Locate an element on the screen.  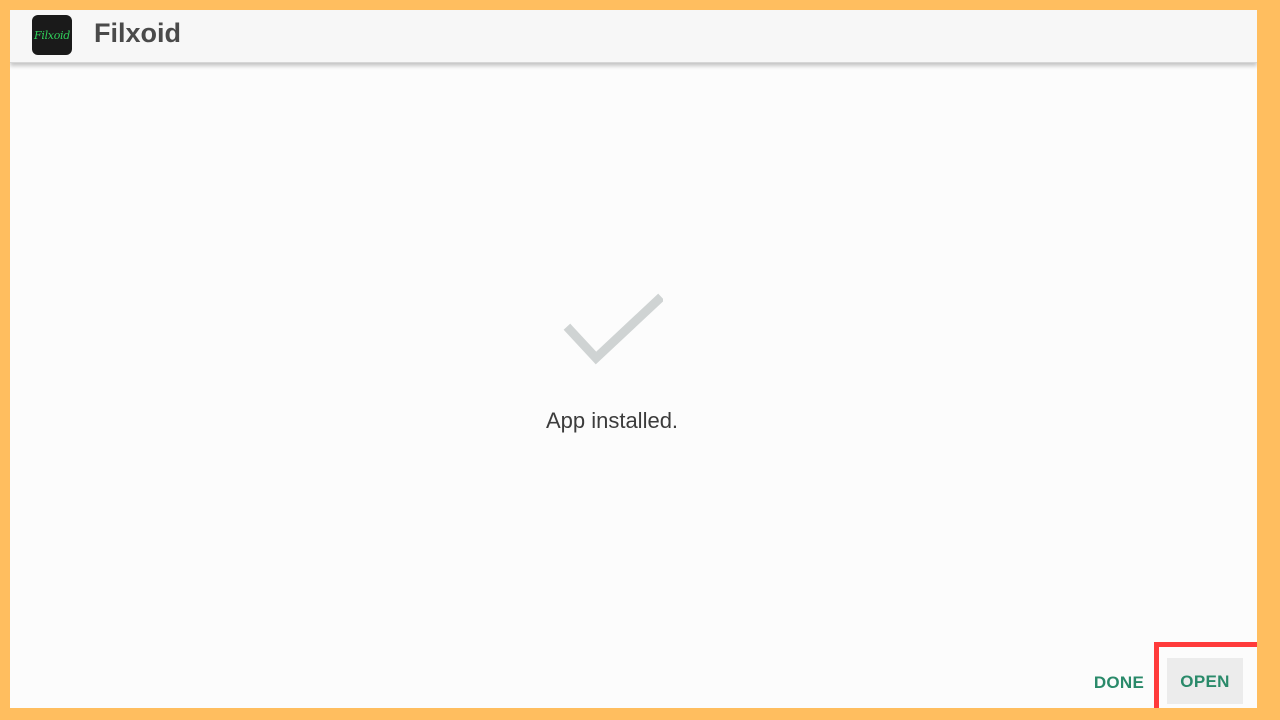
app-icon-text: Filxoid is located at coordinates (52, 35).